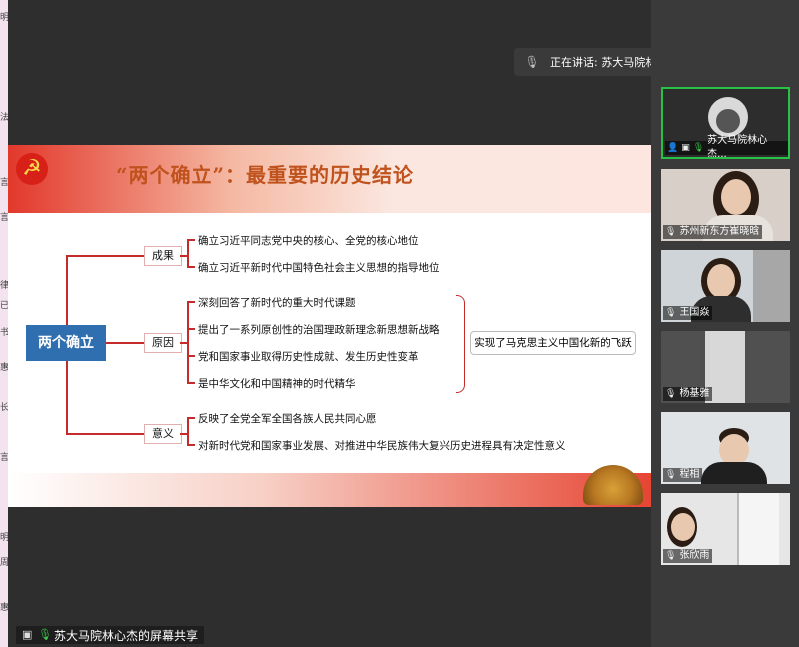 The image size is (799, 647). I want to click on list-item: 是中华文化和中国精神的时代精华, so click(277, 384).